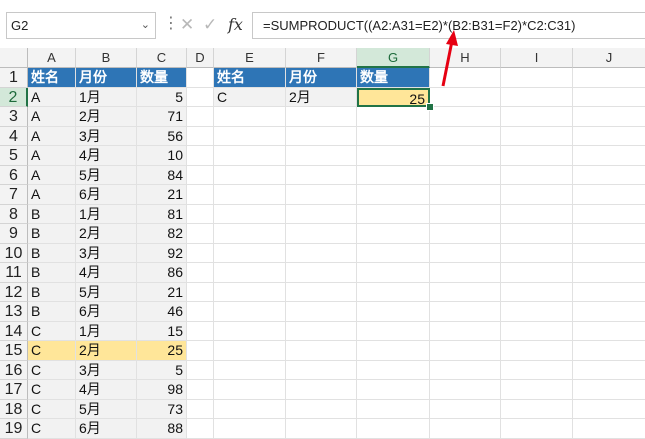 The image size is (645, 439). I want to click on cell-d19, so click(200, 429).